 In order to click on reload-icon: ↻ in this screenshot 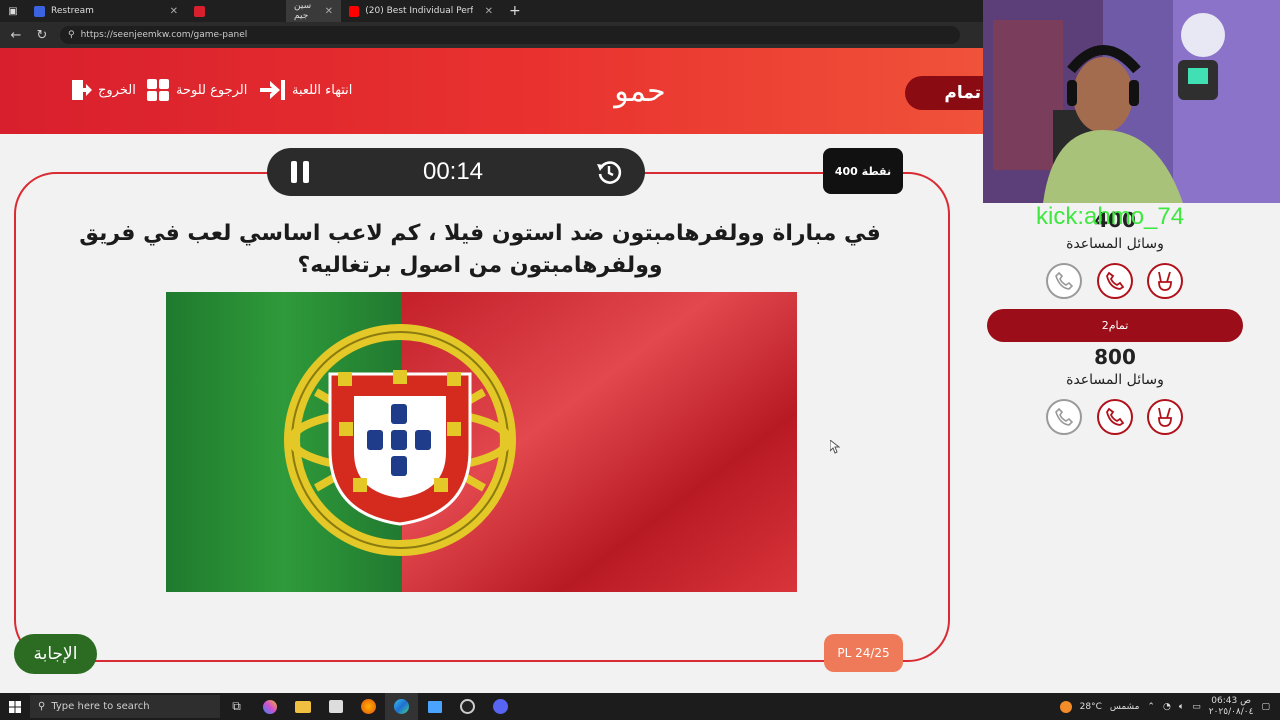, I will do `click(42, 35)`.